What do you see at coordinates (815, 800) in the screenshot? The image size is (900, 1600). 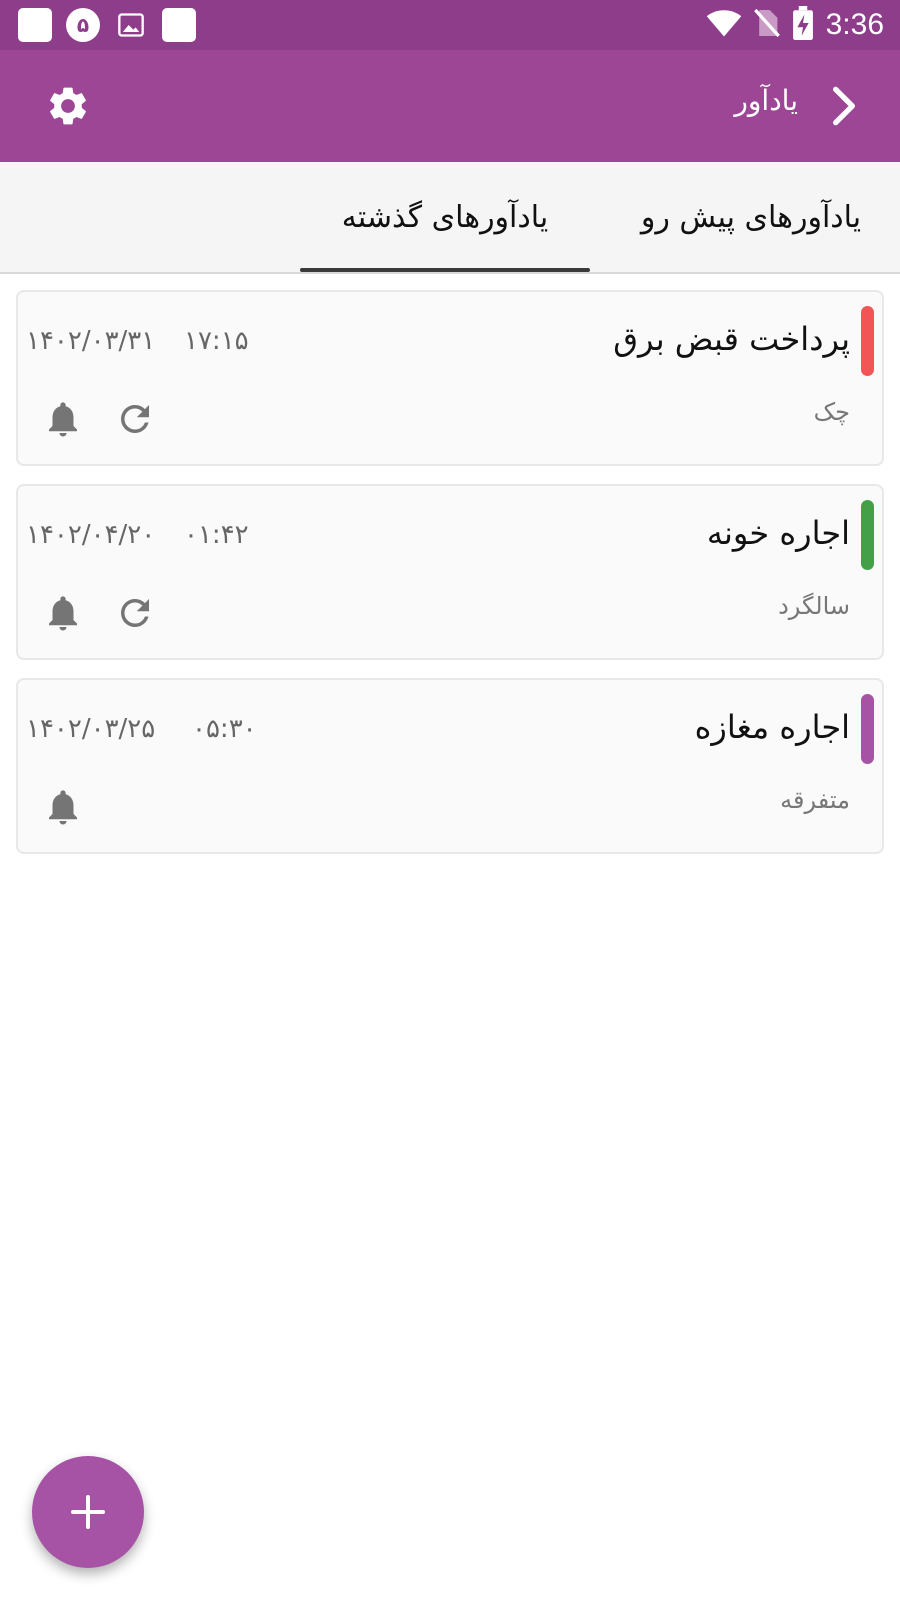 I see `reminder-category: متفرقه` at bounding box center [815, 800].